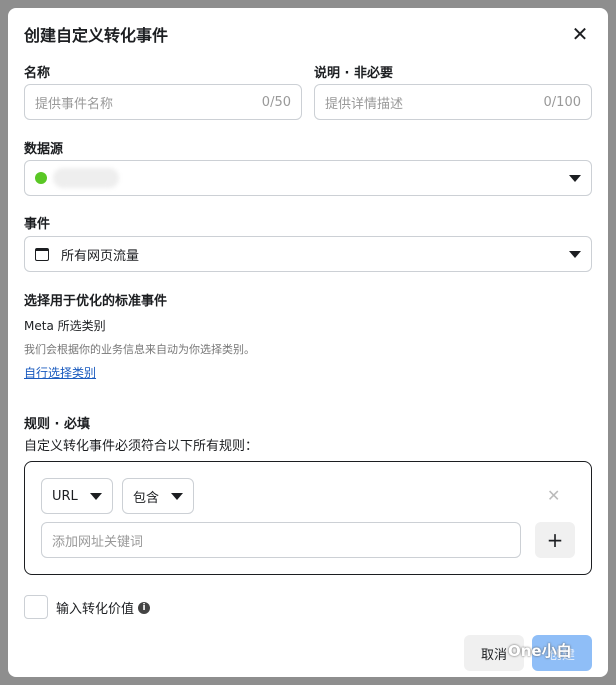 The image size is (616, 685). Describe the element at coordinates (96, 301) in the screenshot. I see `standard-event-label: 选择用于优化的标准事件` at that location.